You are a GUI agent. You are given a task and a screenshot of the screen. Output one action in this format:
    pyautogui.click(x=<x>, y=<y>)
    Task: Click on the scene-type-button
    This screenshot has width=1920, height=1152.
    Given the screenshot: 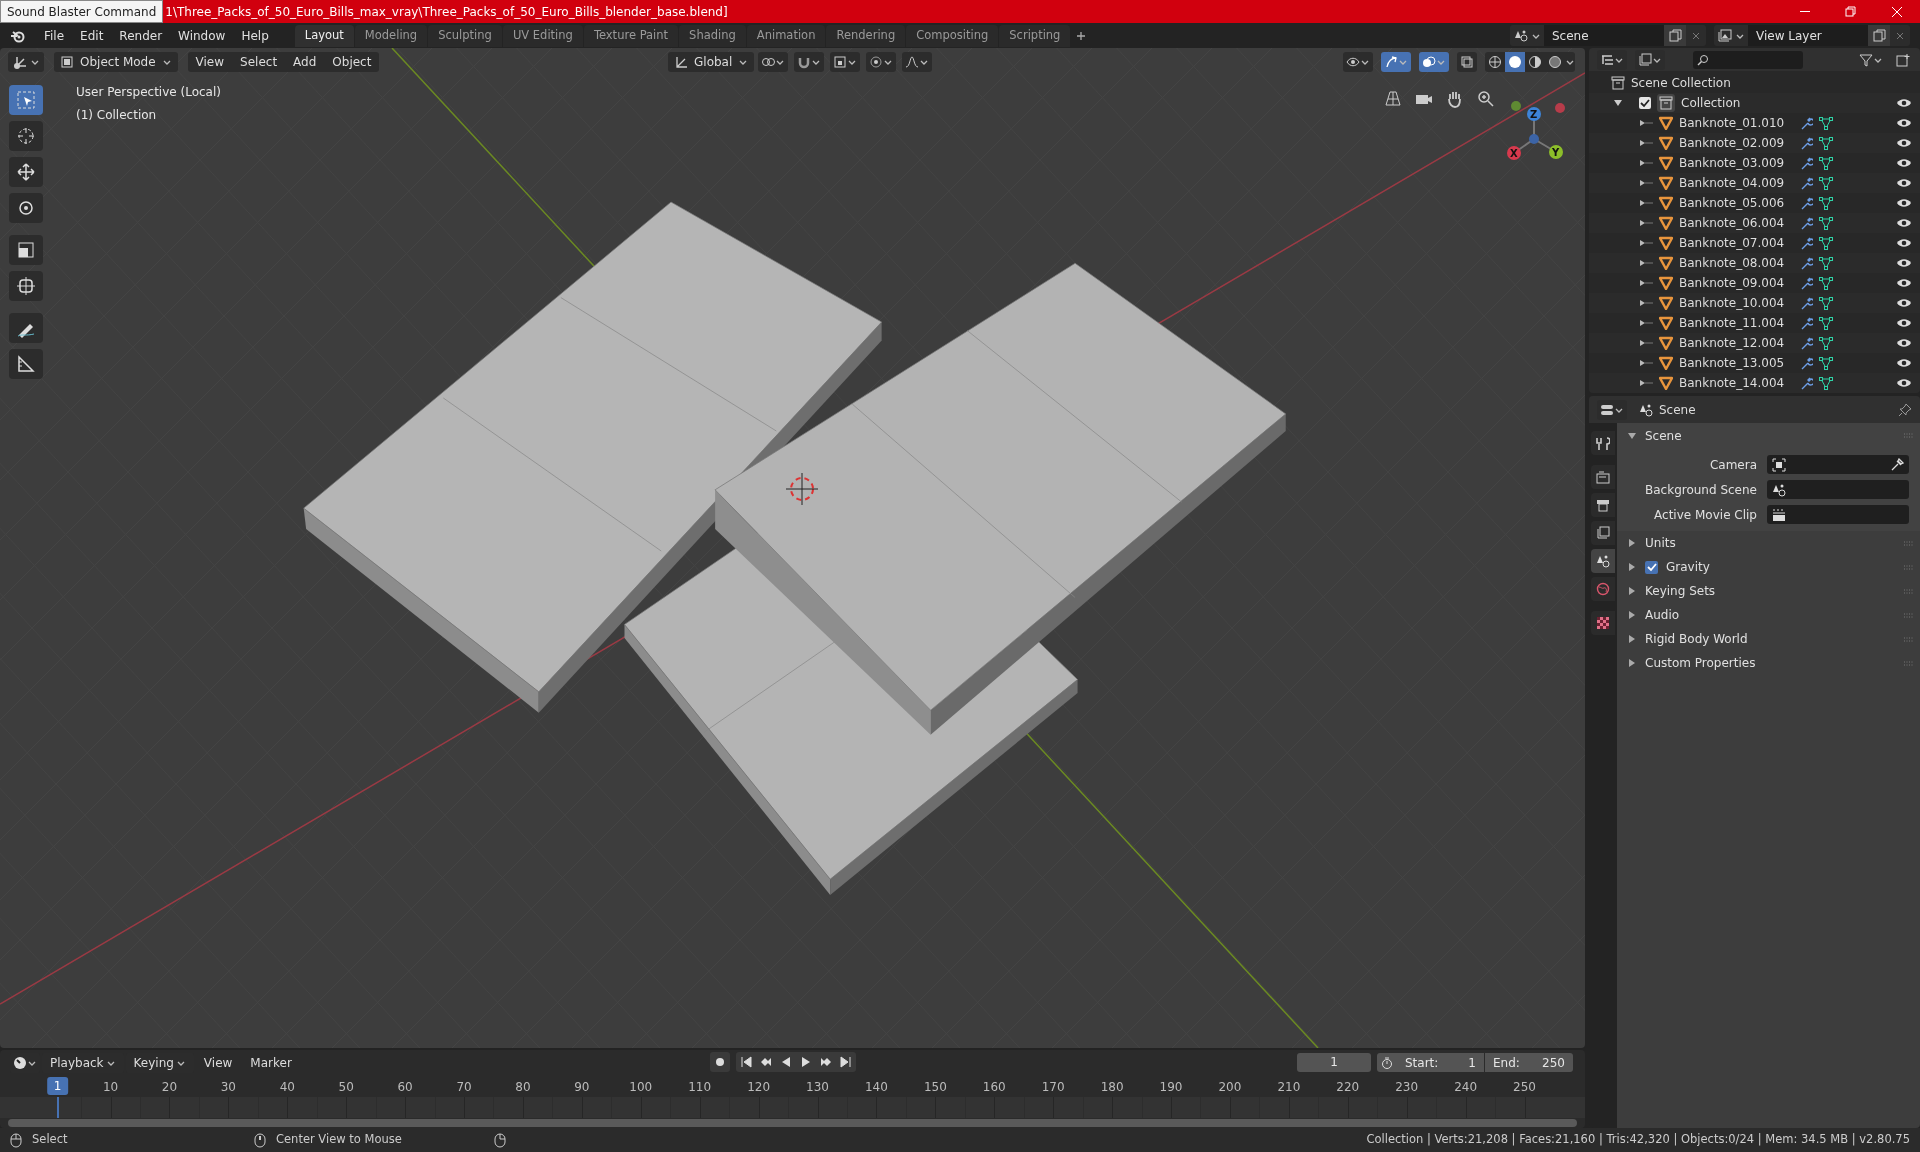 What is the action you would take?
    pyautogui.click(x=1527, y=35)
    